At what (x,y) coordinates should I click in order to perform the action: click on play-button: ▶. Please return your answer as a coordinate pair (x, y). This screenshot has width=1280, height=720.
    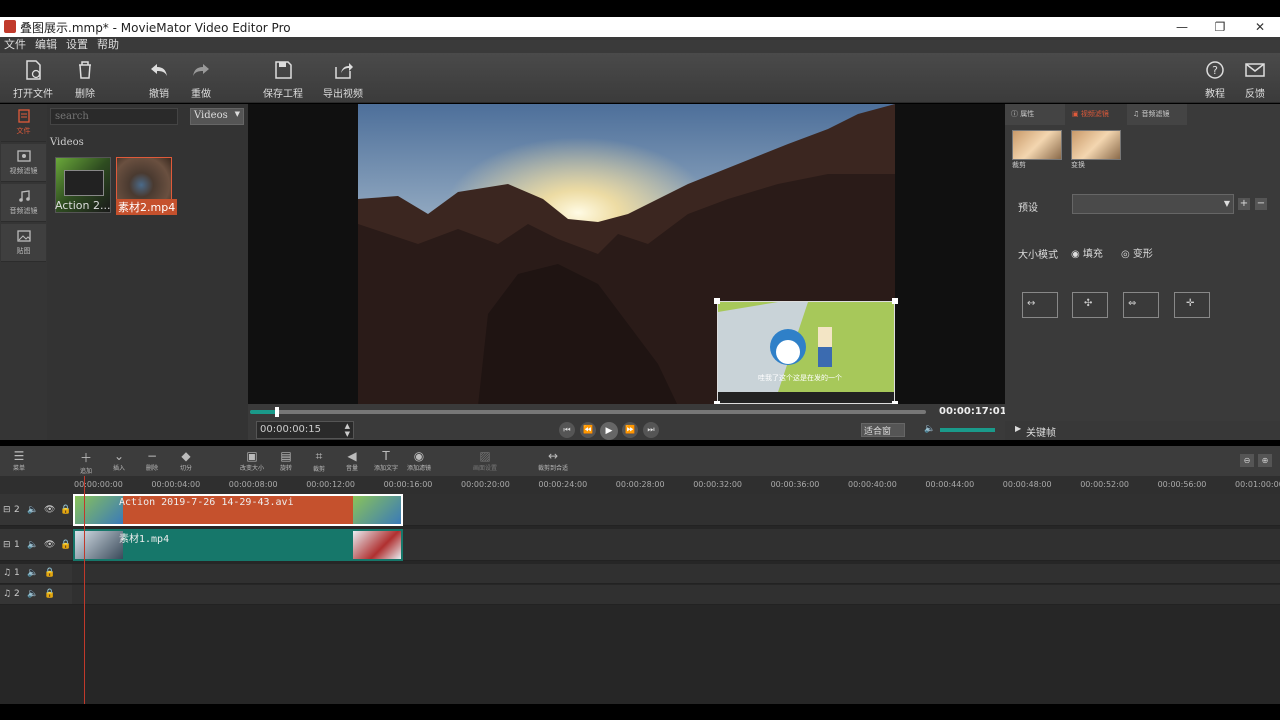
    Looking at the image, I should click on (609, 431).